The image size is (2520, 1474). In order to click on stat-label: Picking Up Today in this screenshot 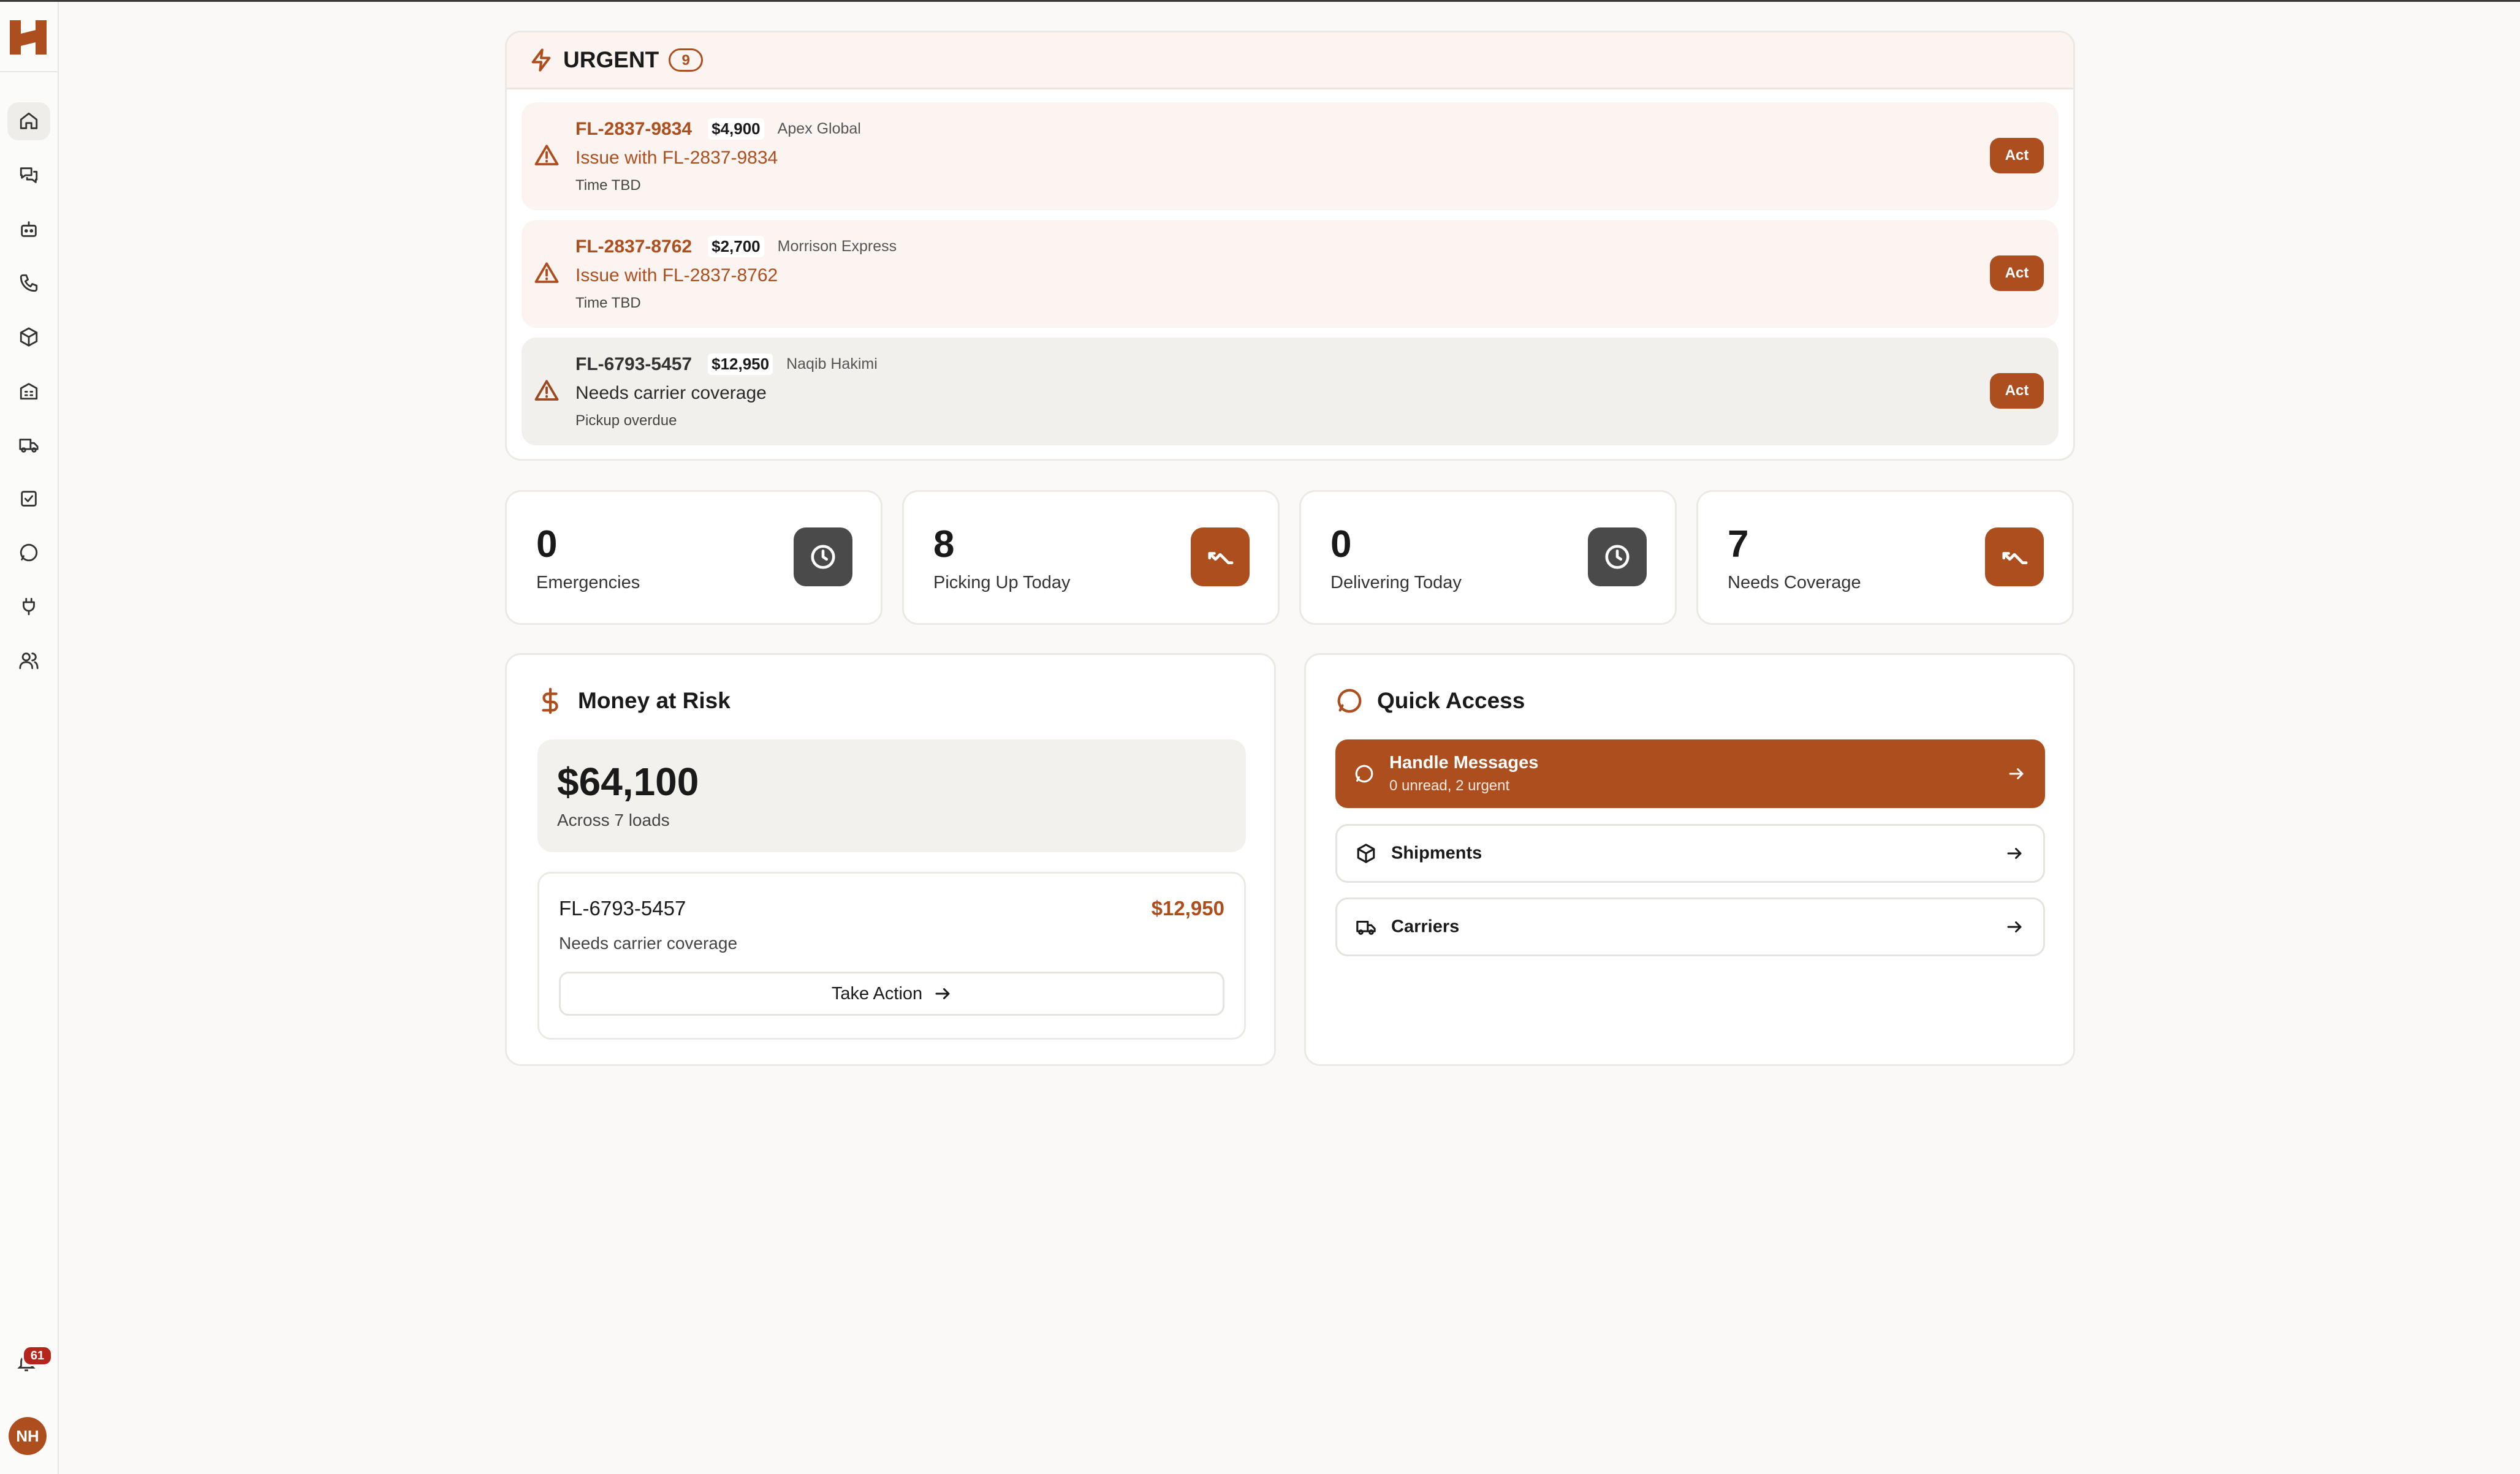, I will do `click(1002, 582)`.